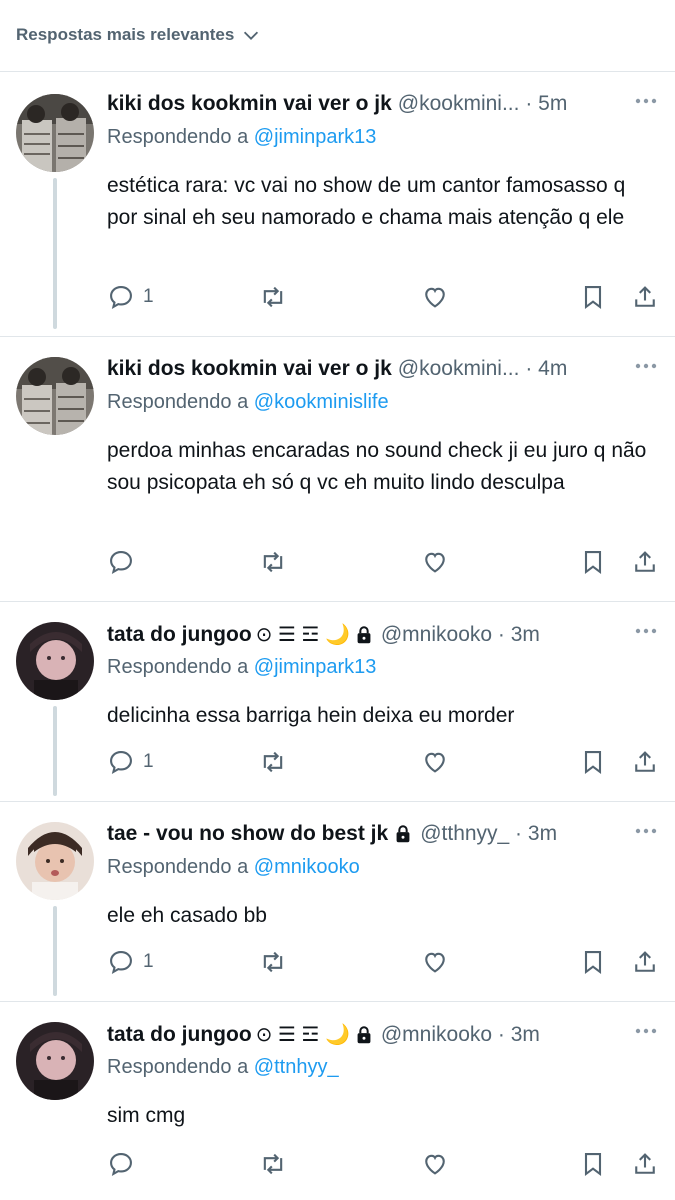  I want to click on tweet-actions: 1, so click(383, 762).